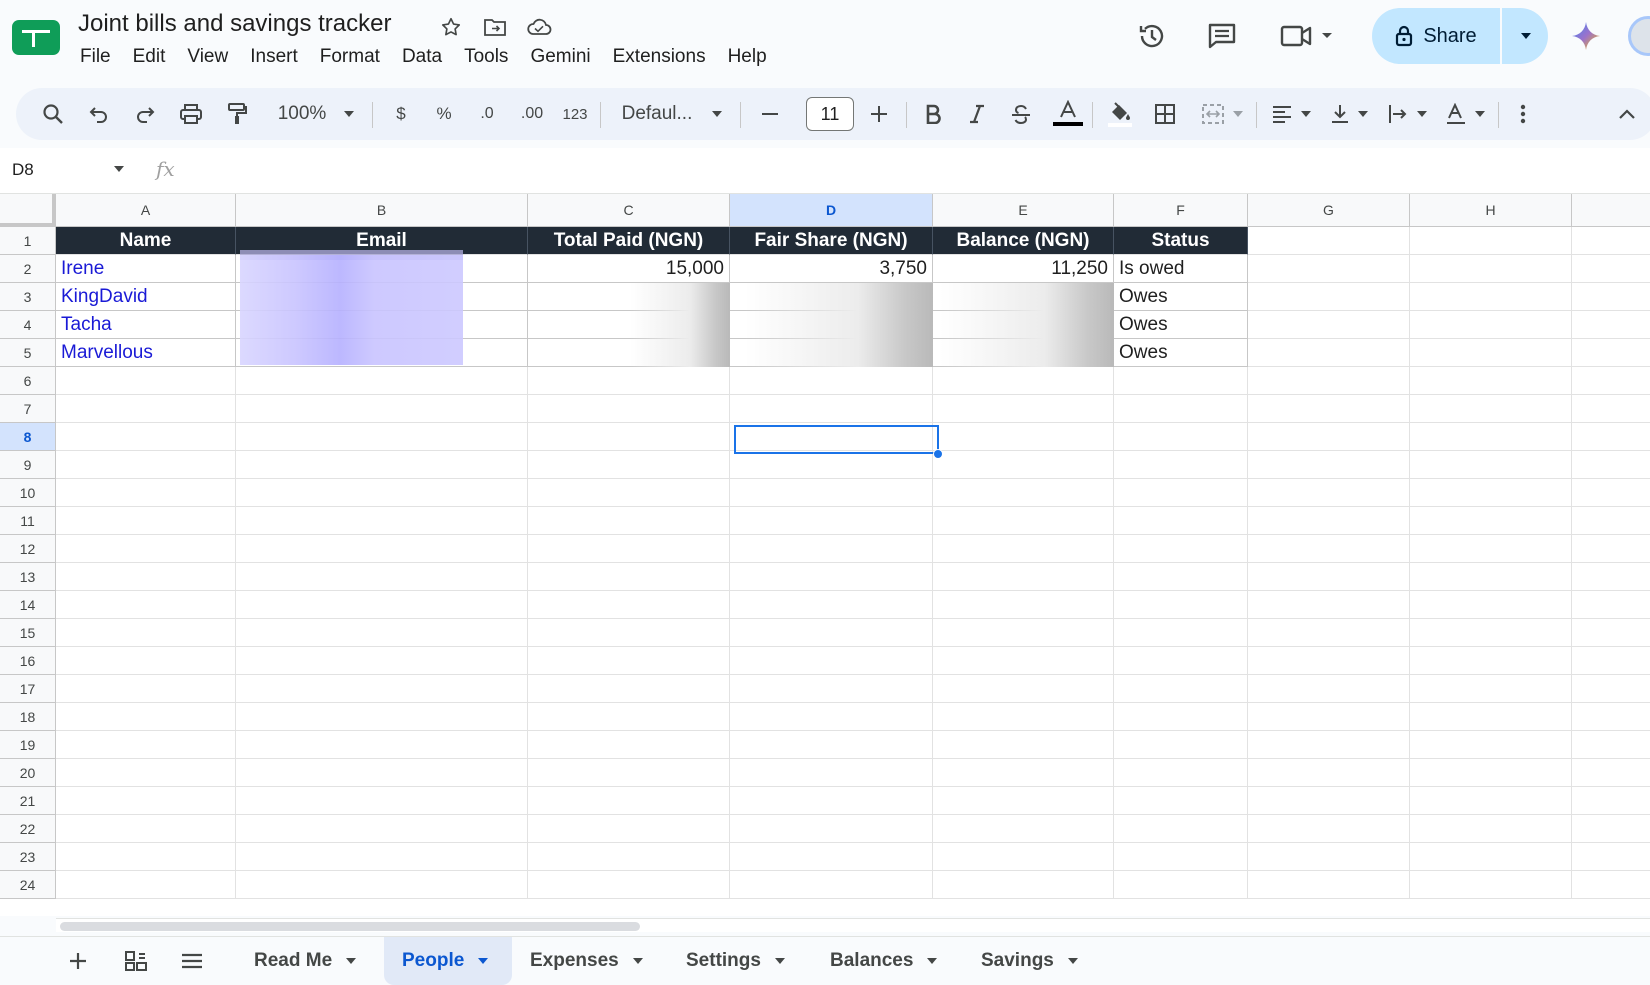  What do you see at coordinates (629, 269) in the screenshot?
I see `cell-total-paid: 15,000` at bounding box center [629, 269].